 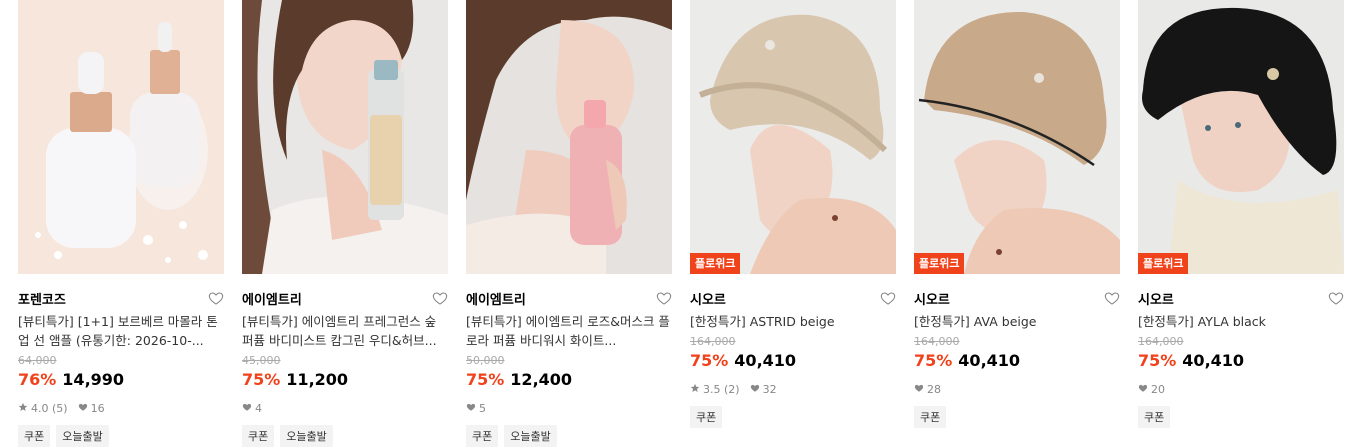 I want to click on original-price: 50,000, so click(x=485, y=360).